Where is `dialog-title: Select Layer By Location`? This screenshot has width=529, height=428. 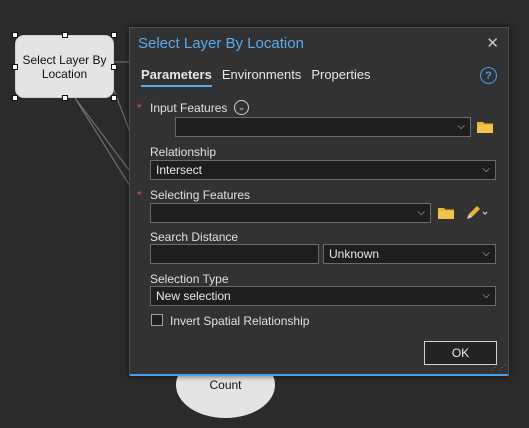 dialog-title: Select Layer By Location is located at coordinates (221, 43).